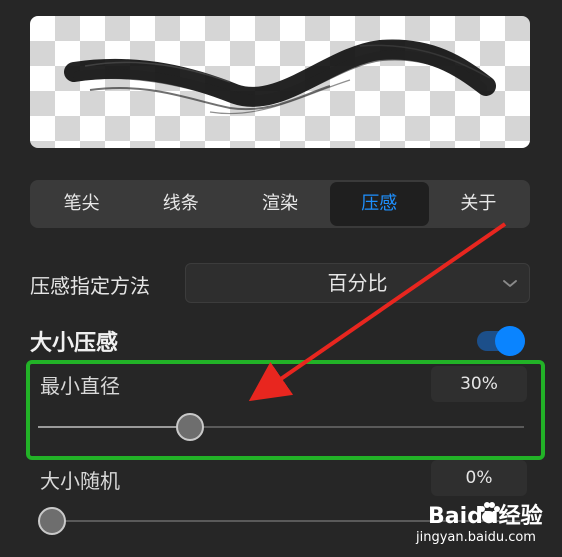 This screenshot has height=557, width=562. I want to click on size-random-value: 0%, so click(479, 478).